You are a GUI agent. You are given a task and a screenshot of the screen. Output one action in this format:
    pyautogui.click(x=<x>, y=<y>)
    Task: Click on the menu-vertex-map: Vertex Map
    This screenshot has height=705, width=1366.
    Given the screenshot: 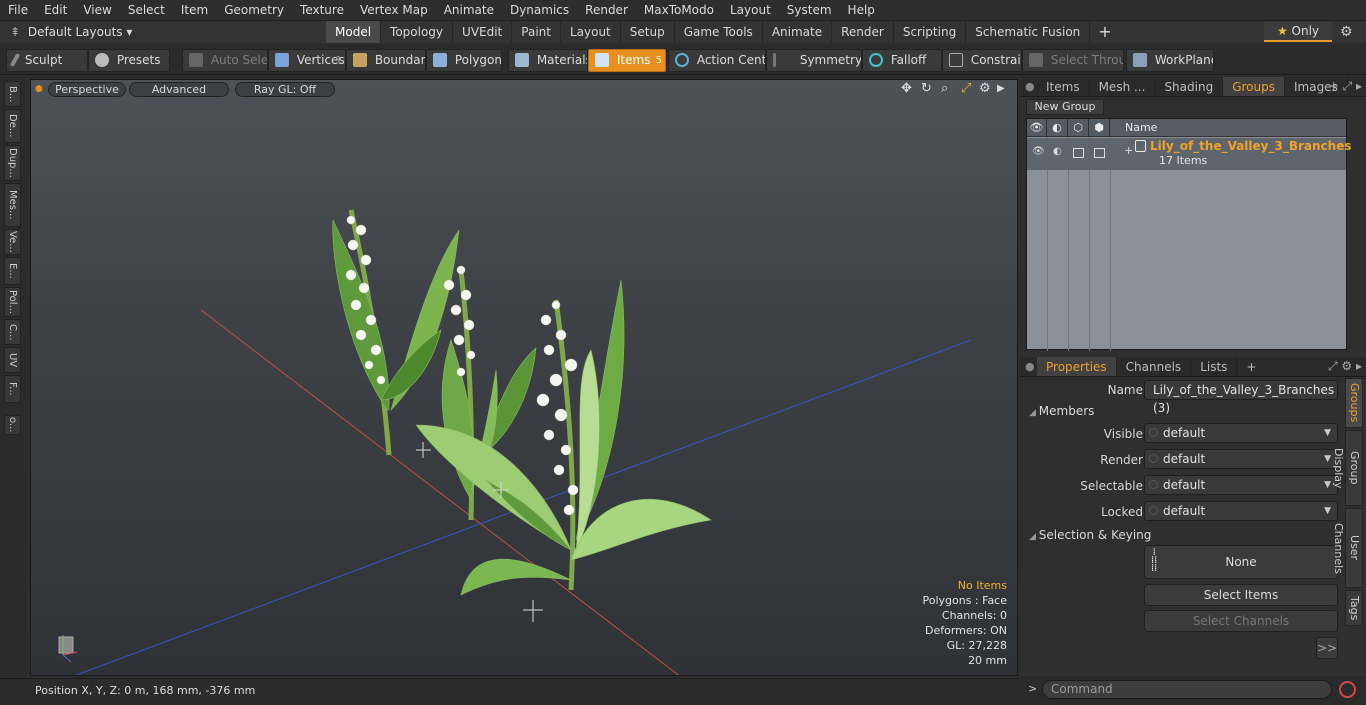 What is the action you would take?
    pyautogui.click(x=394, y=10)
    